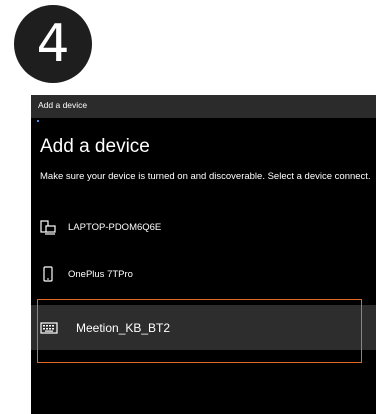 The width and height of the screenshot is (376, 414). What do you see at coordinates (48, 274) in the screenshot?
I see `phone-icon` at bounding box center [48, 274].